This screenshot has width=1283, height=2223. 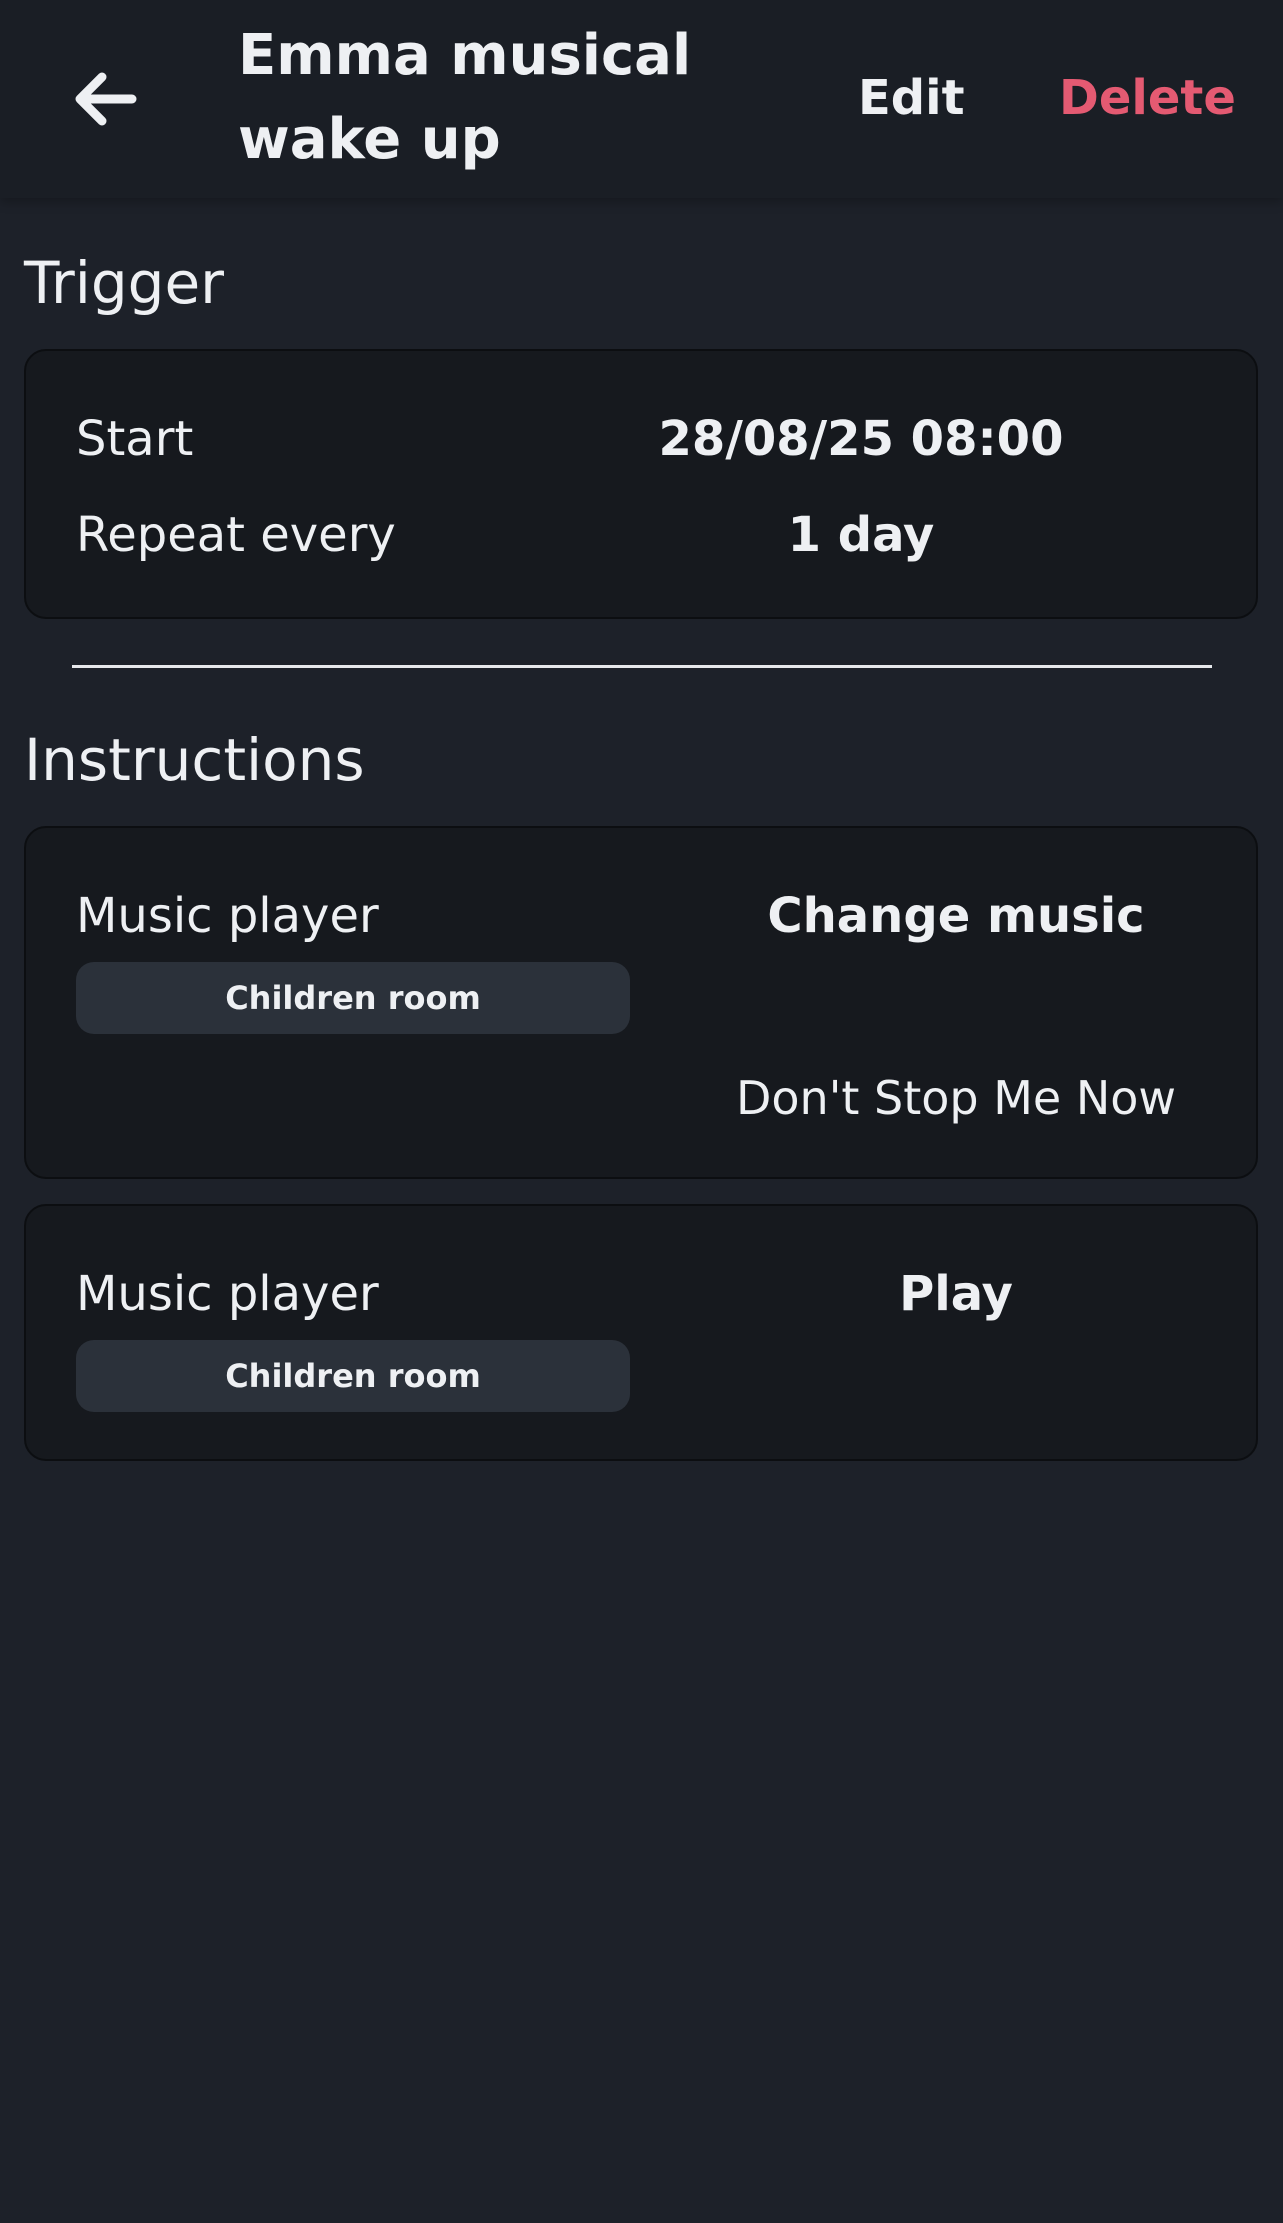 What do you see at coordinates (135, 439) in the screenshot?
I see `start-label: Start` at bounding box center [135, 439].